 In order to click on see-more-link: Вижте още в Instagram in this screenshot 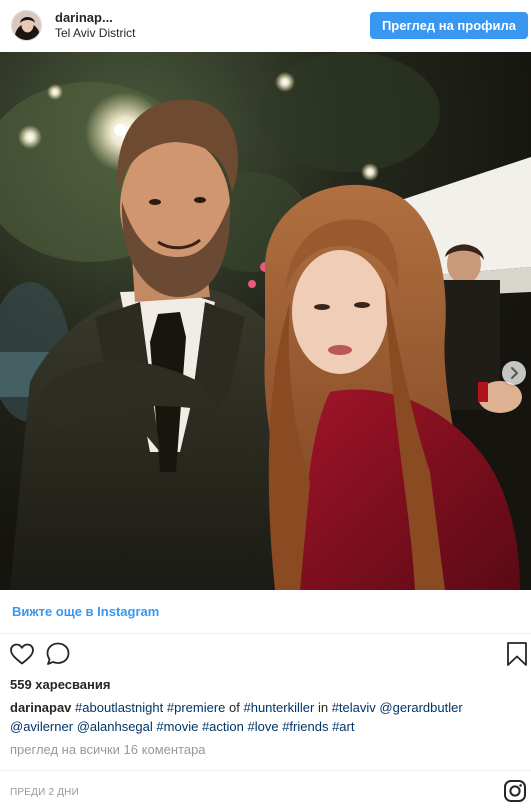, I will do `click(85, 611)`.